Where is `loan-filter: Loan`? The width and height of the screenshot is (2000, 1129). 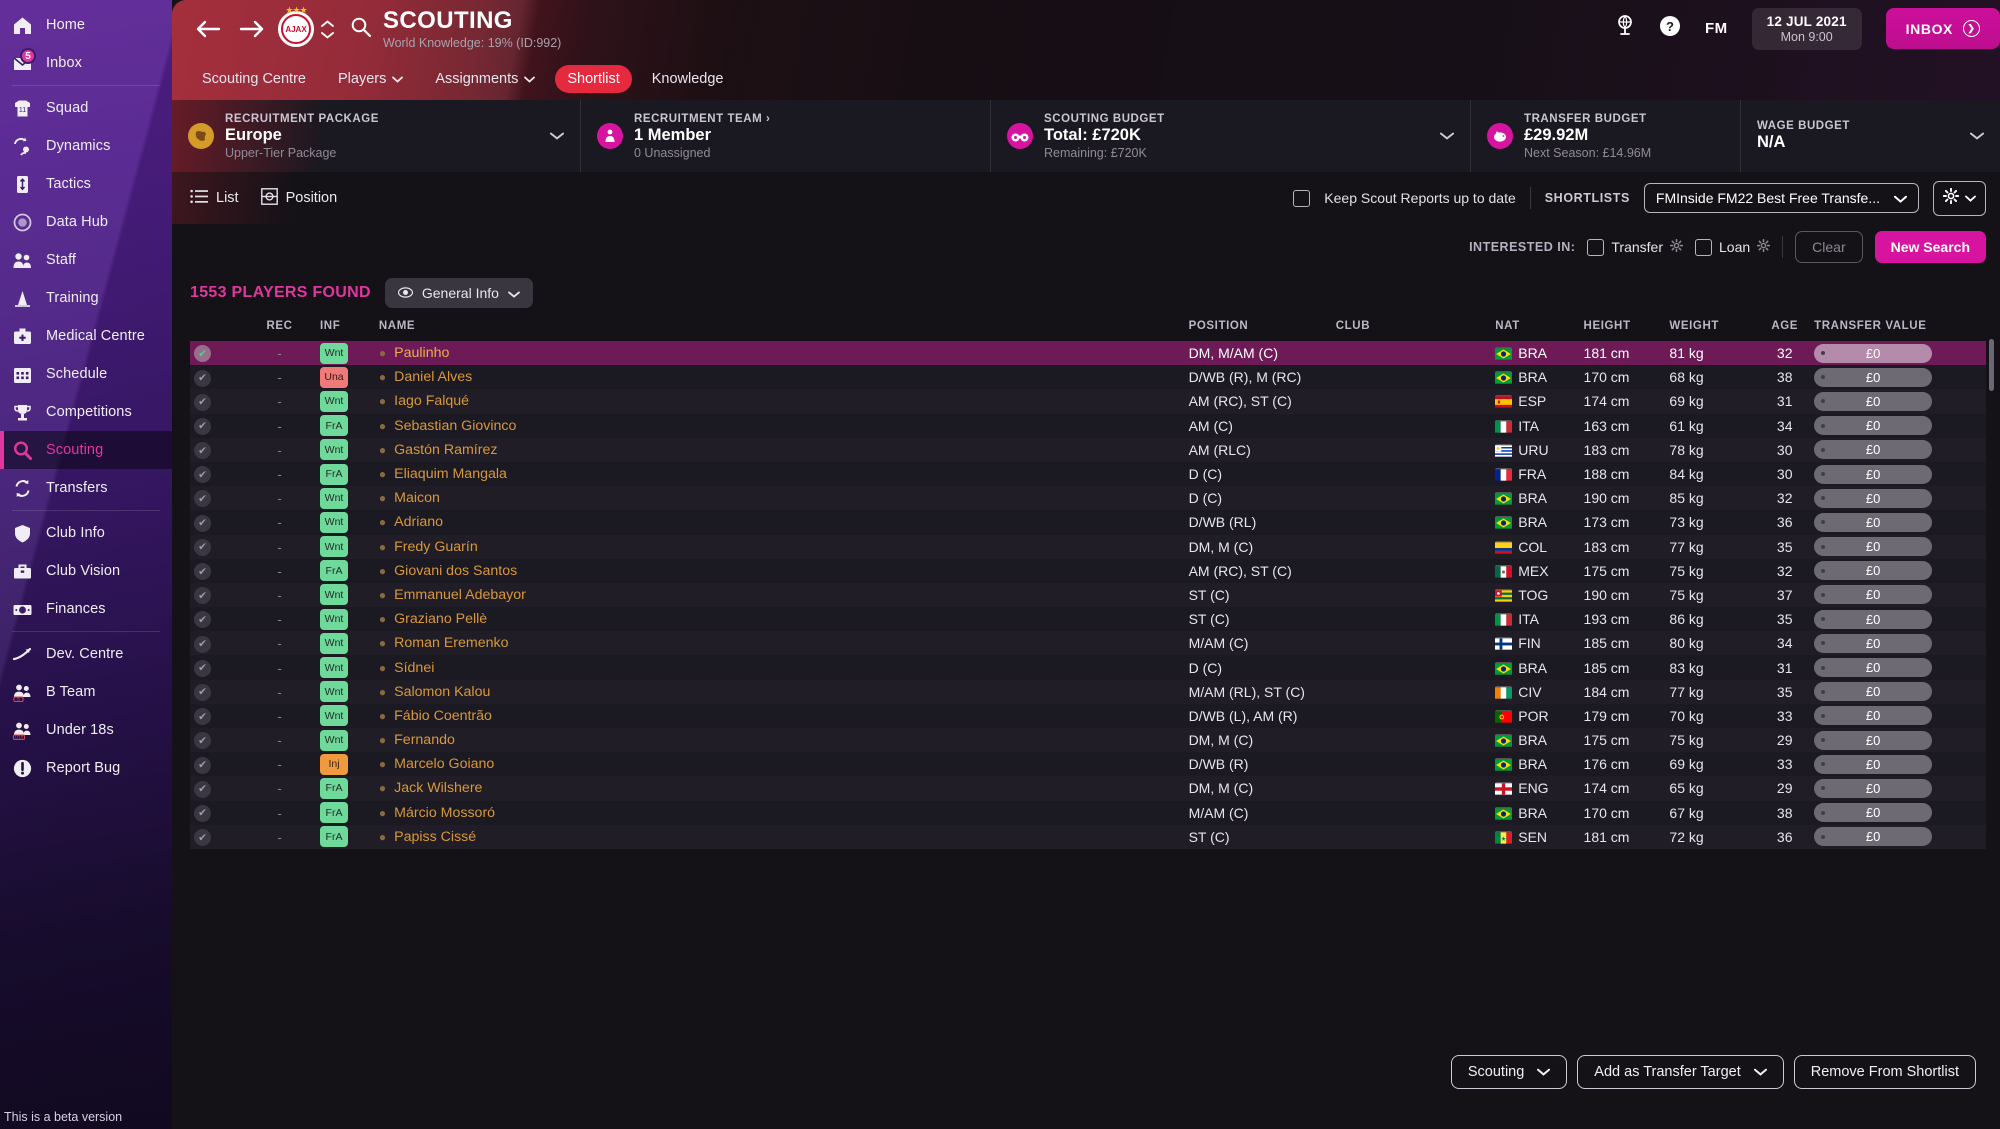
loan-filter: Loan is located at coordinates (1733, 247).